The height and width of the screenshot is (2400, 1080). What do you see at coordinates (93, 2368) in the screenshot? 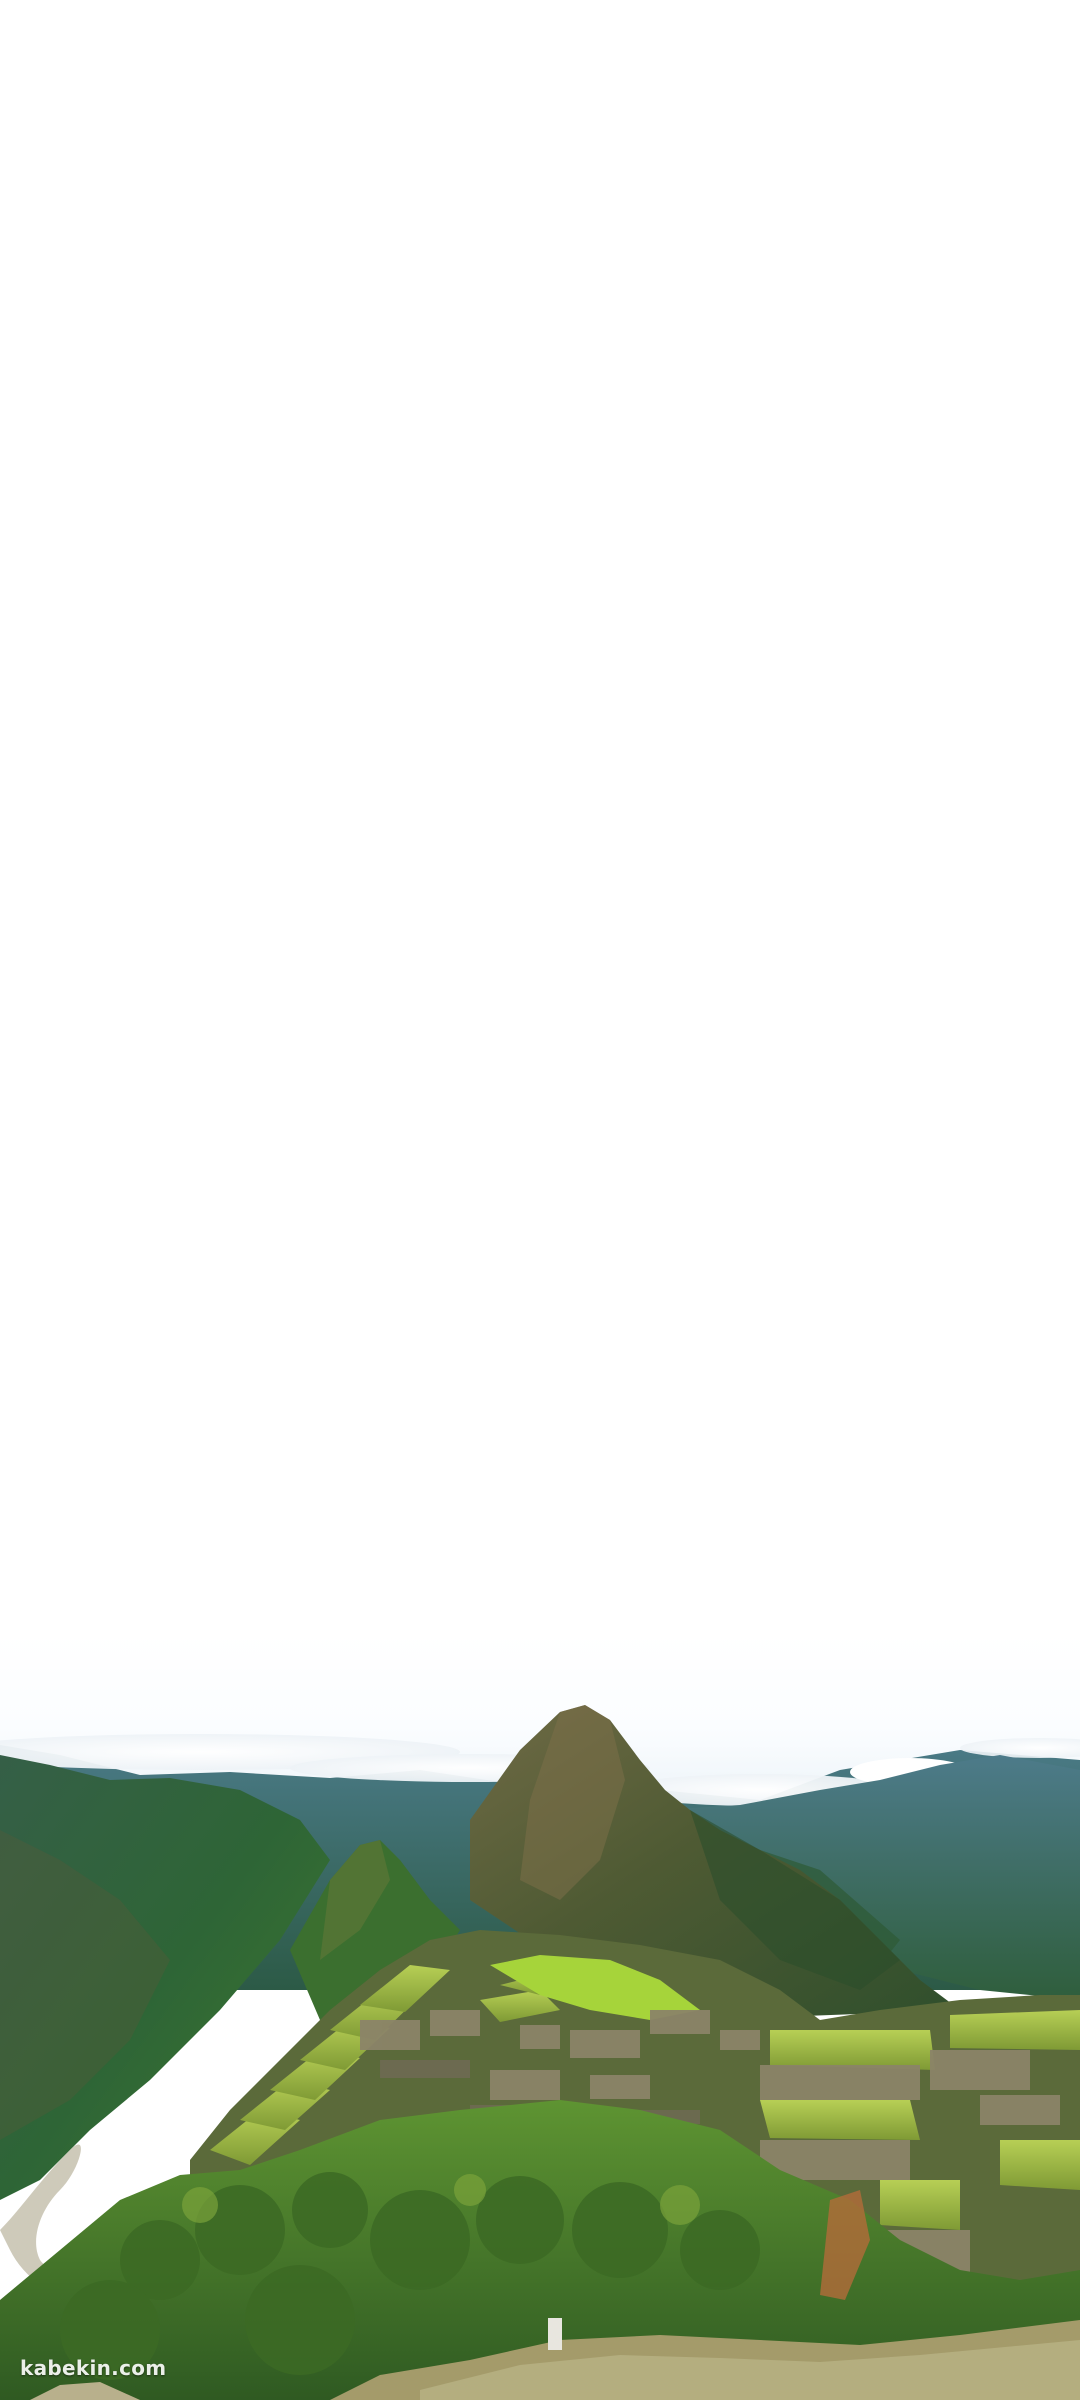
I see `watermark-text: kabekin.com` at bounding box center [93, 2368].